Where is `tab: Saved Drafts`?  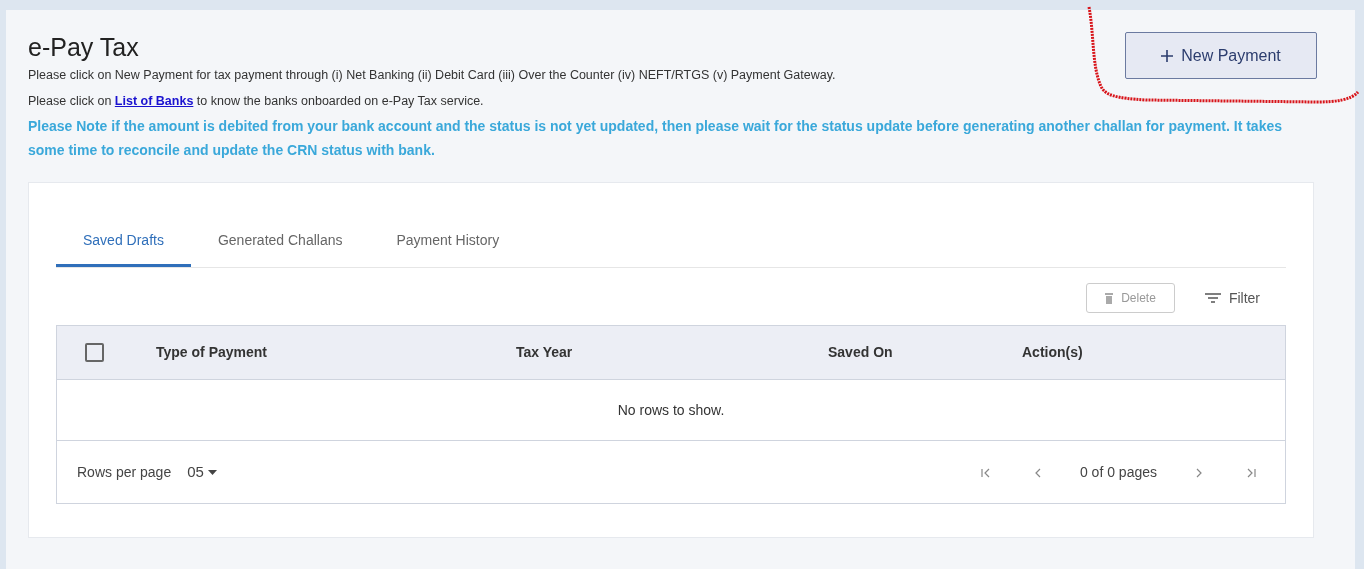 tab: Saved Drafts is located at coordinates (123, 242).